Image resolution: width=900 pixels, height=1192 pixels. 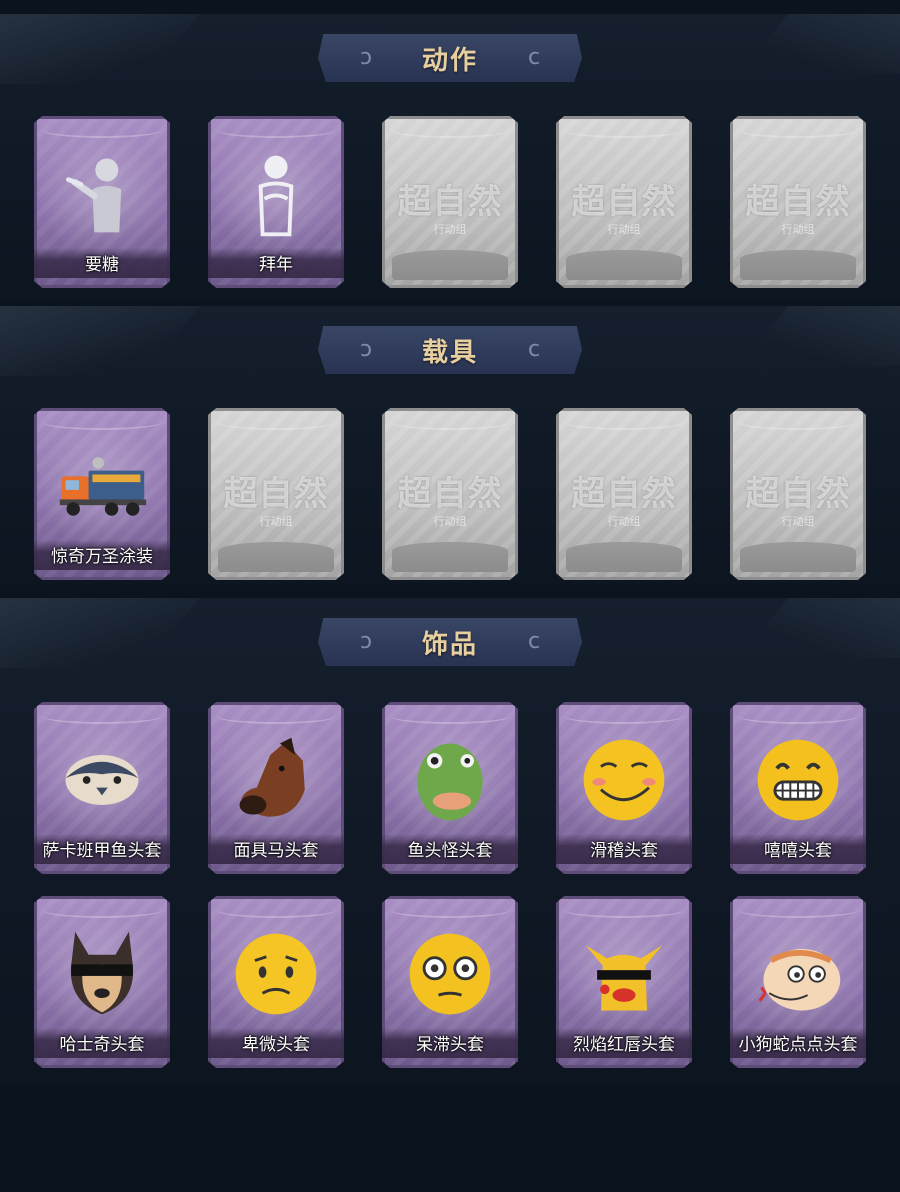 What do you see at coordinates (102, 780) in the screenshot?
I see `fish-mask-icon` at bounding box center [102, 780].